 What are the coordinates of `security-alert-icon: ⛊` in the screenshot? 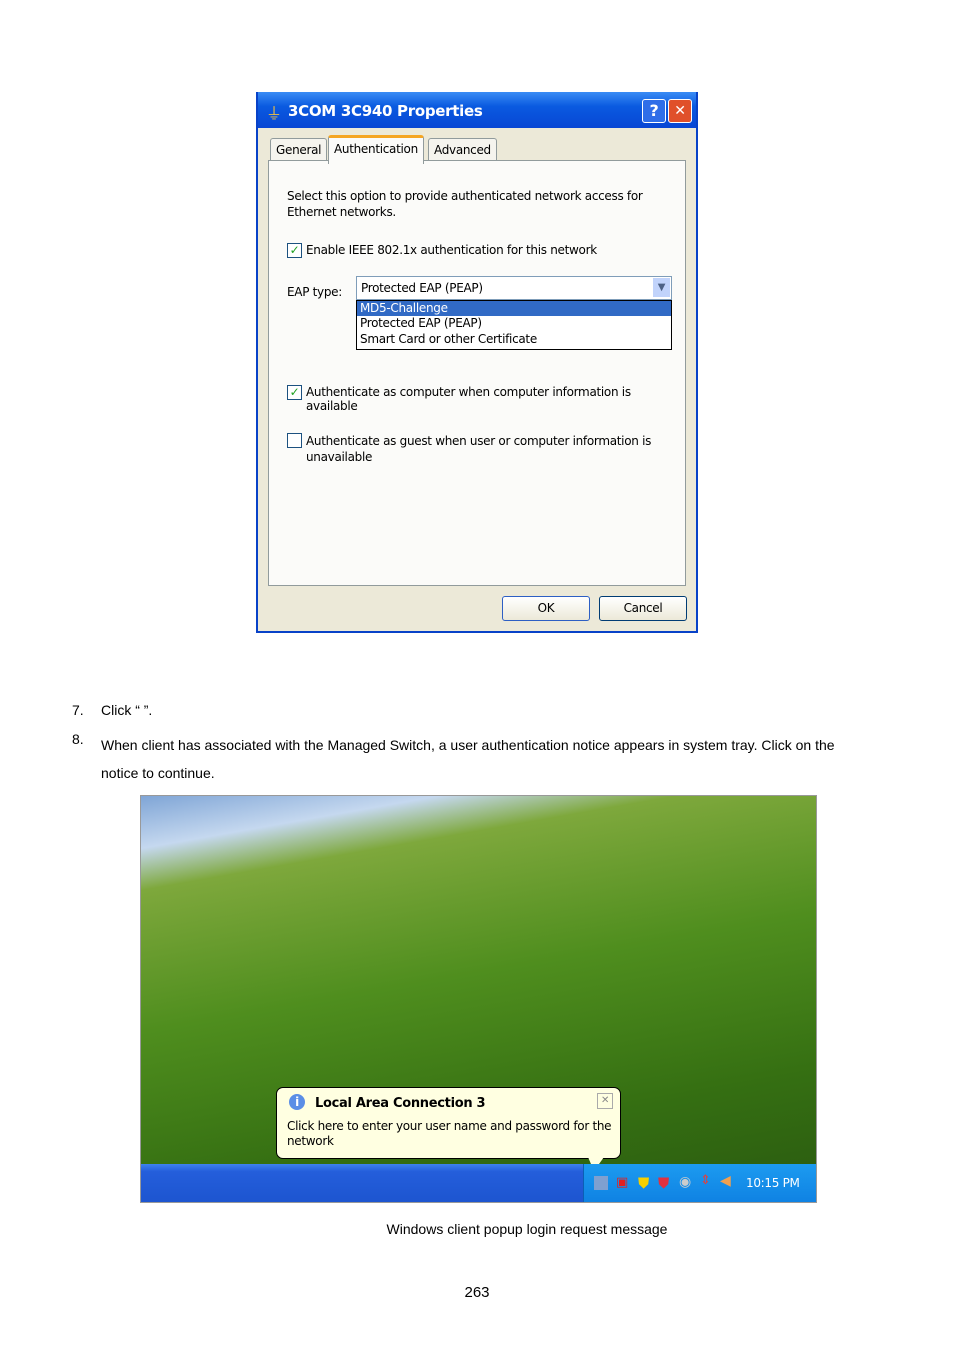 It's located at (643, 1183).